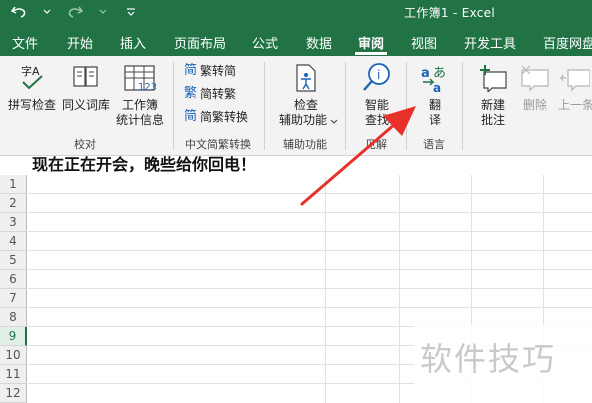  What do you see at coordinates (306, 78) in the screenshot?
I see `accessibility-check-icon` at bounding box center [306, 78].